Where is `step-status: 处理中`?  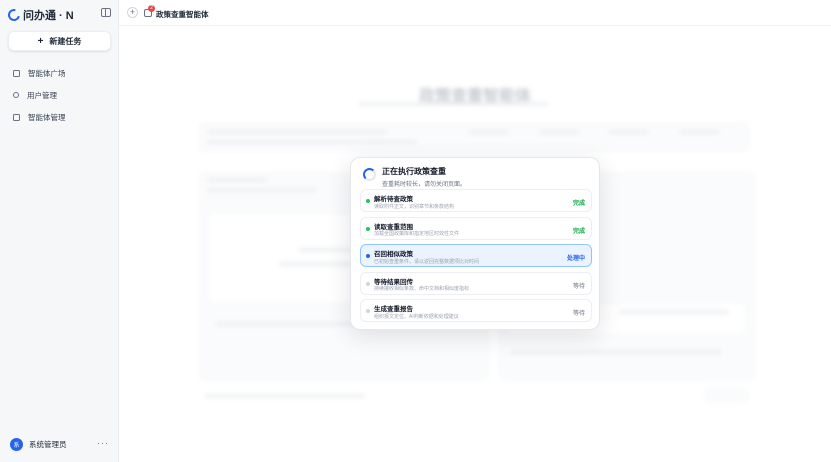 step-status: 处理中 is located at coordinates (575, 259).